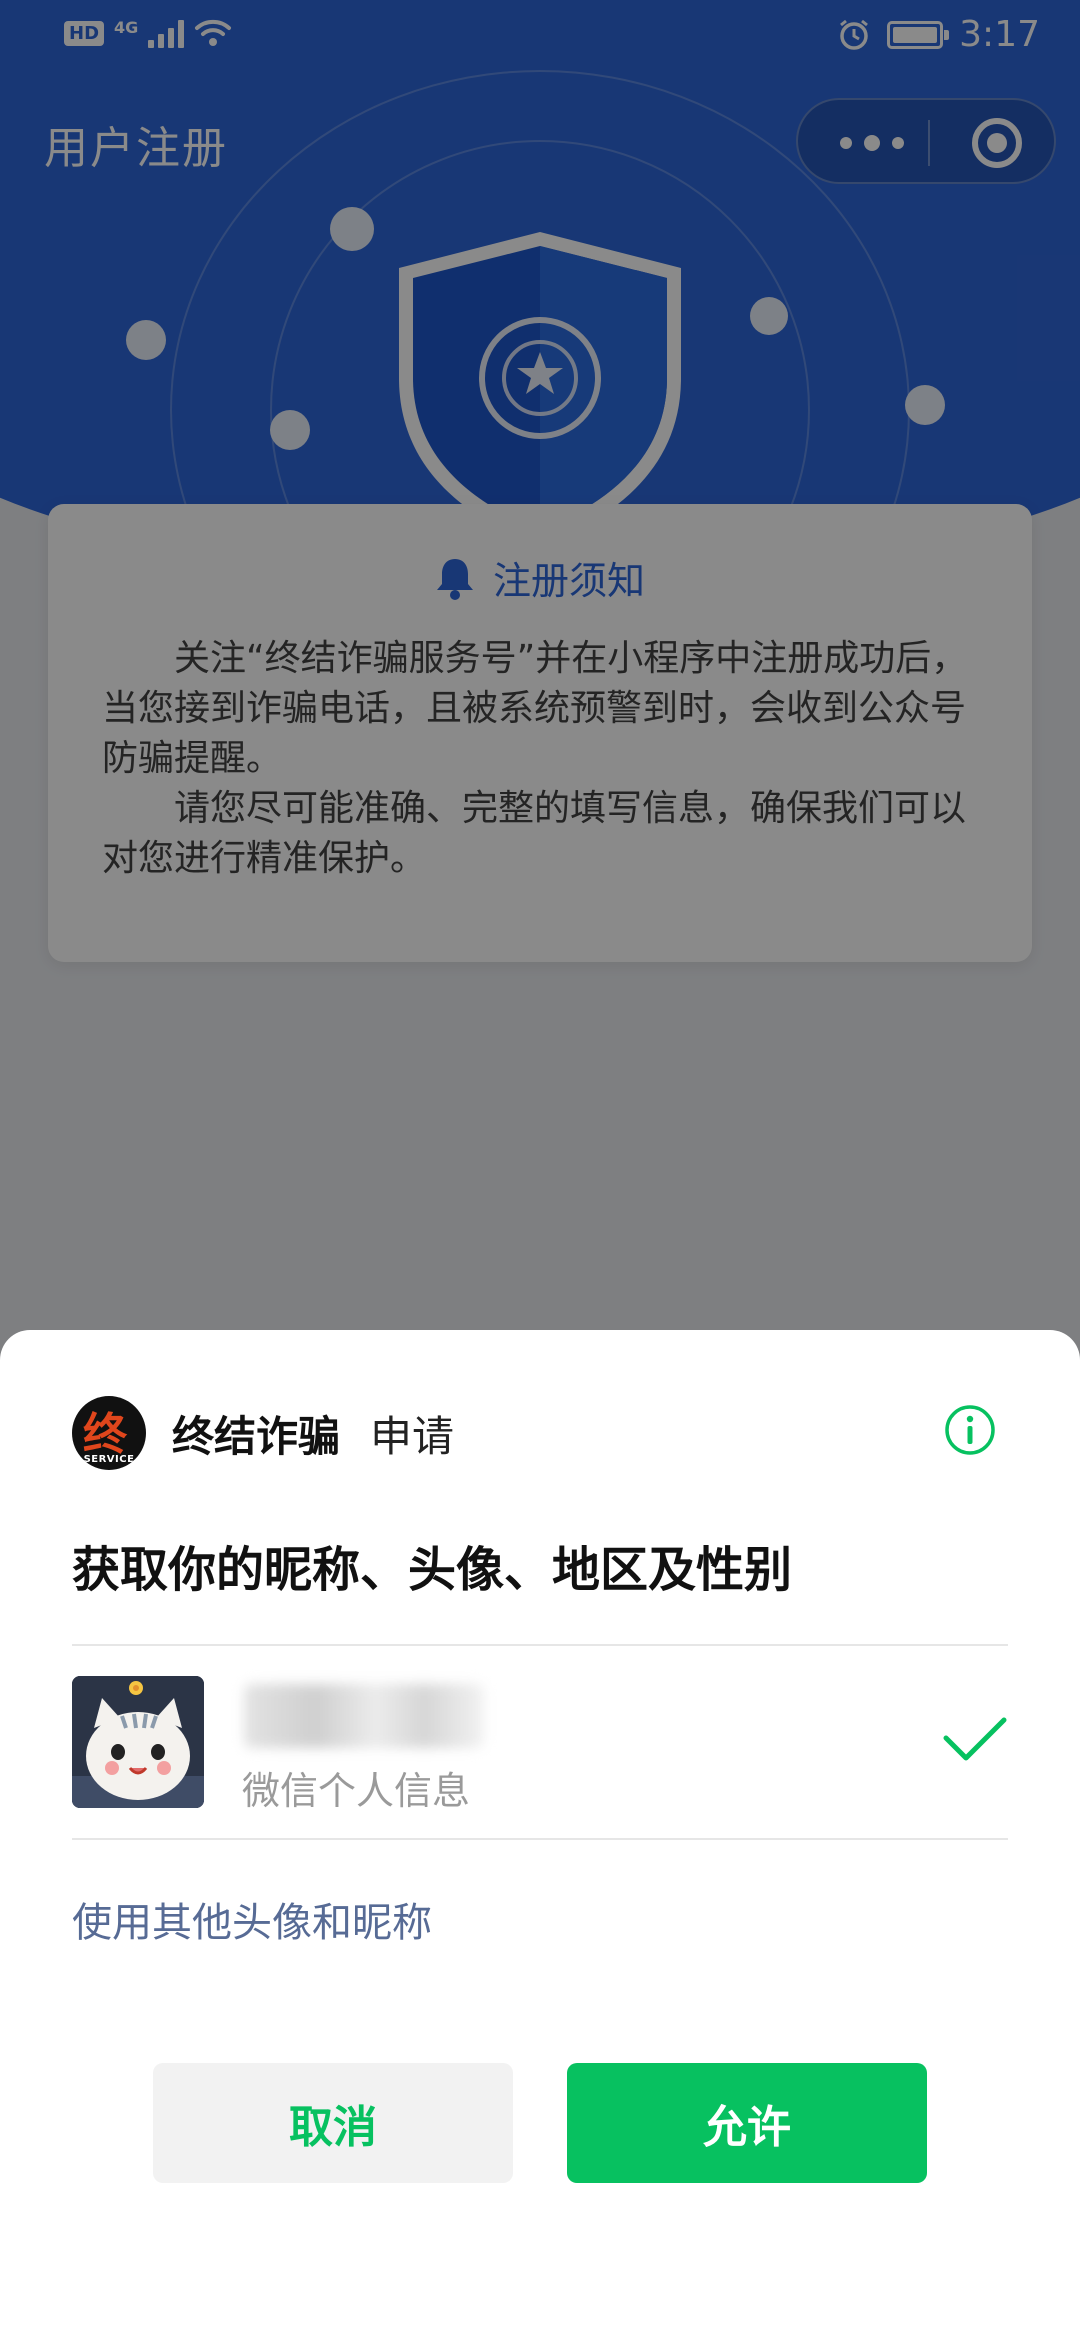  What do you see at coordinates (333, 2123) in the screenshot?
I see `cancel-button: 取消` at bounding box center [333, 2123].